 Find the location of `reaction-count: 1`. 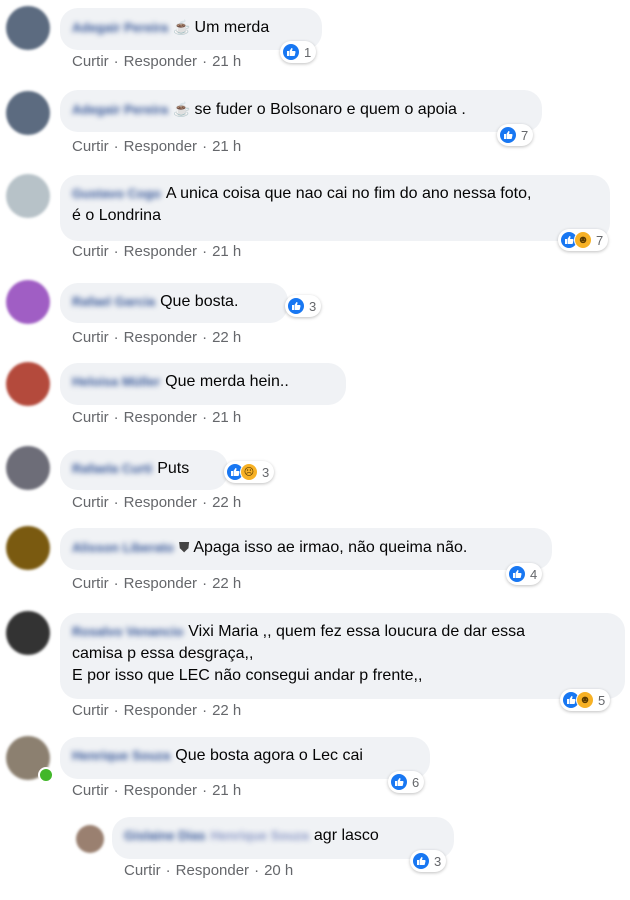

reaction-count: 1 is located at coordinates (308, 52).